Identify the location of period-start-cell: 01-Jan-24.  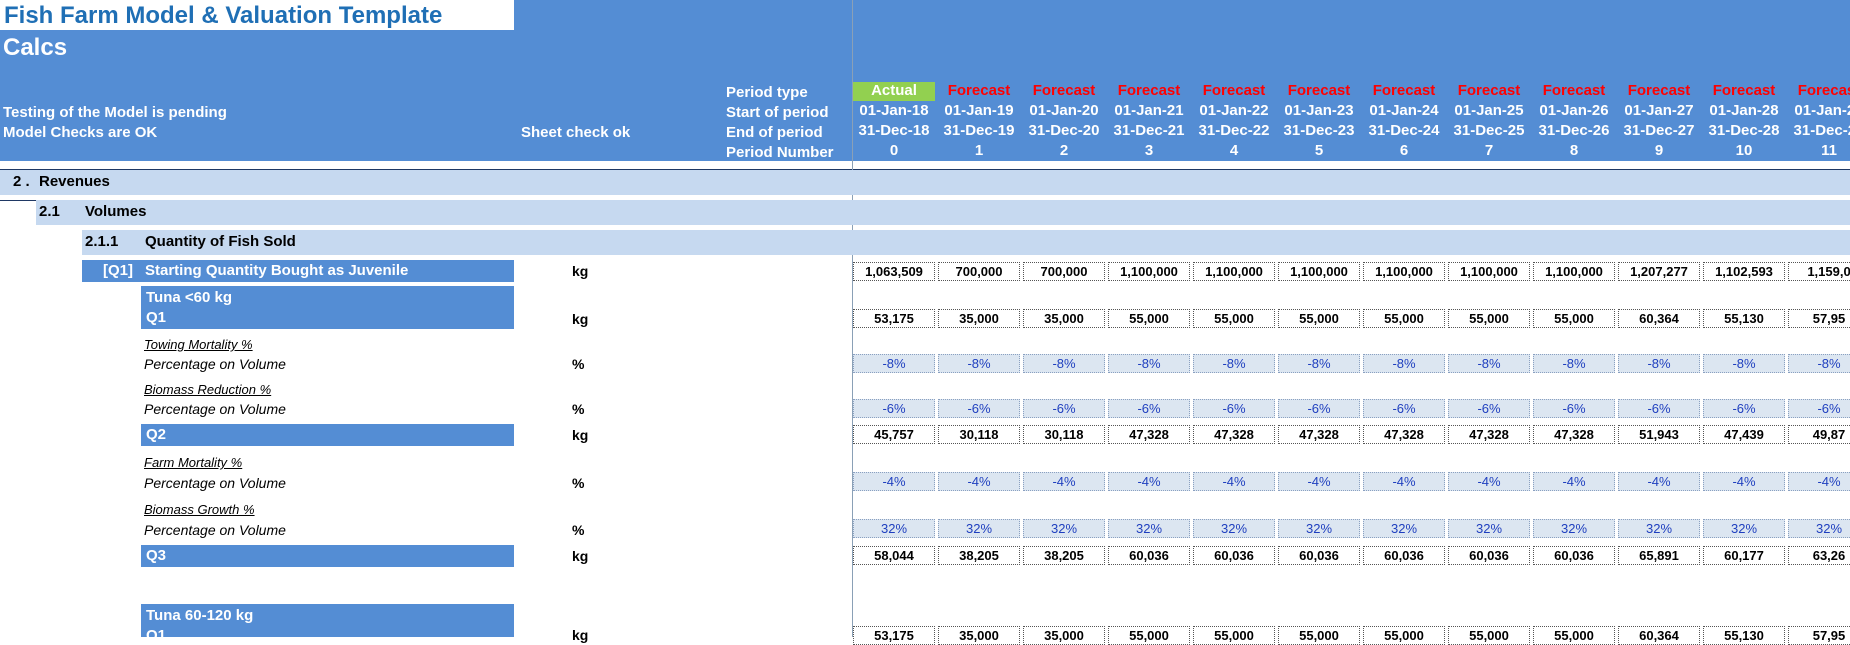
(1404, 111).